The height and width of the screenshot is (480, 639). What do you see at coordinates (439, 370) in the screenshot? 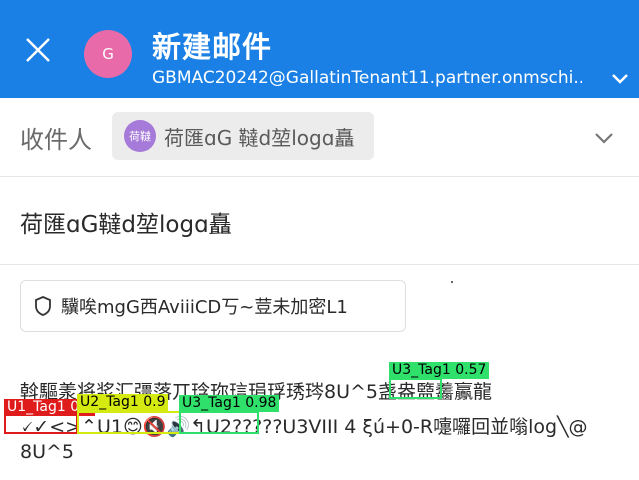
I see `annotation-label: U3_Tag1 0.57` at bounding box center [439, 370].